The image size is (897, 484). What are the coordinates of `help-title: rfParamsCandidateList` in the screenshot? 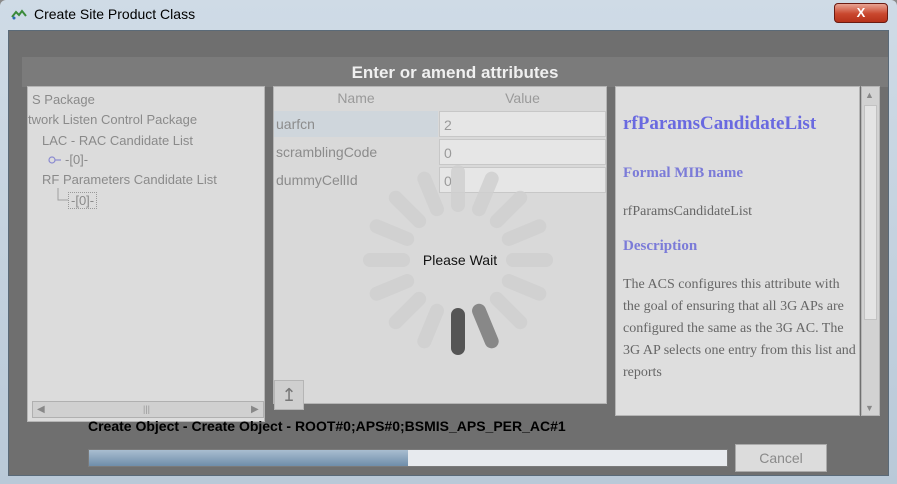 It's located at (720, 123).